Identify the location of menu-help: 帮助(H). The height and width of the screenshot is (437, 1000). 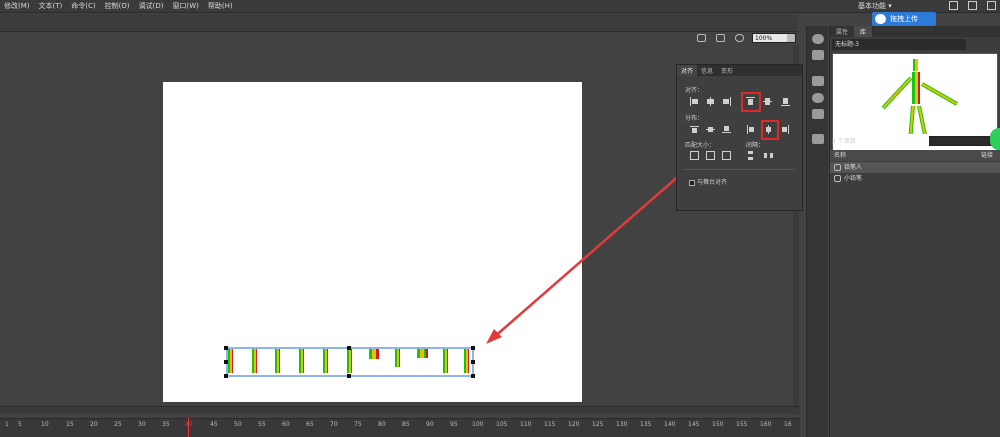
(220, 6).